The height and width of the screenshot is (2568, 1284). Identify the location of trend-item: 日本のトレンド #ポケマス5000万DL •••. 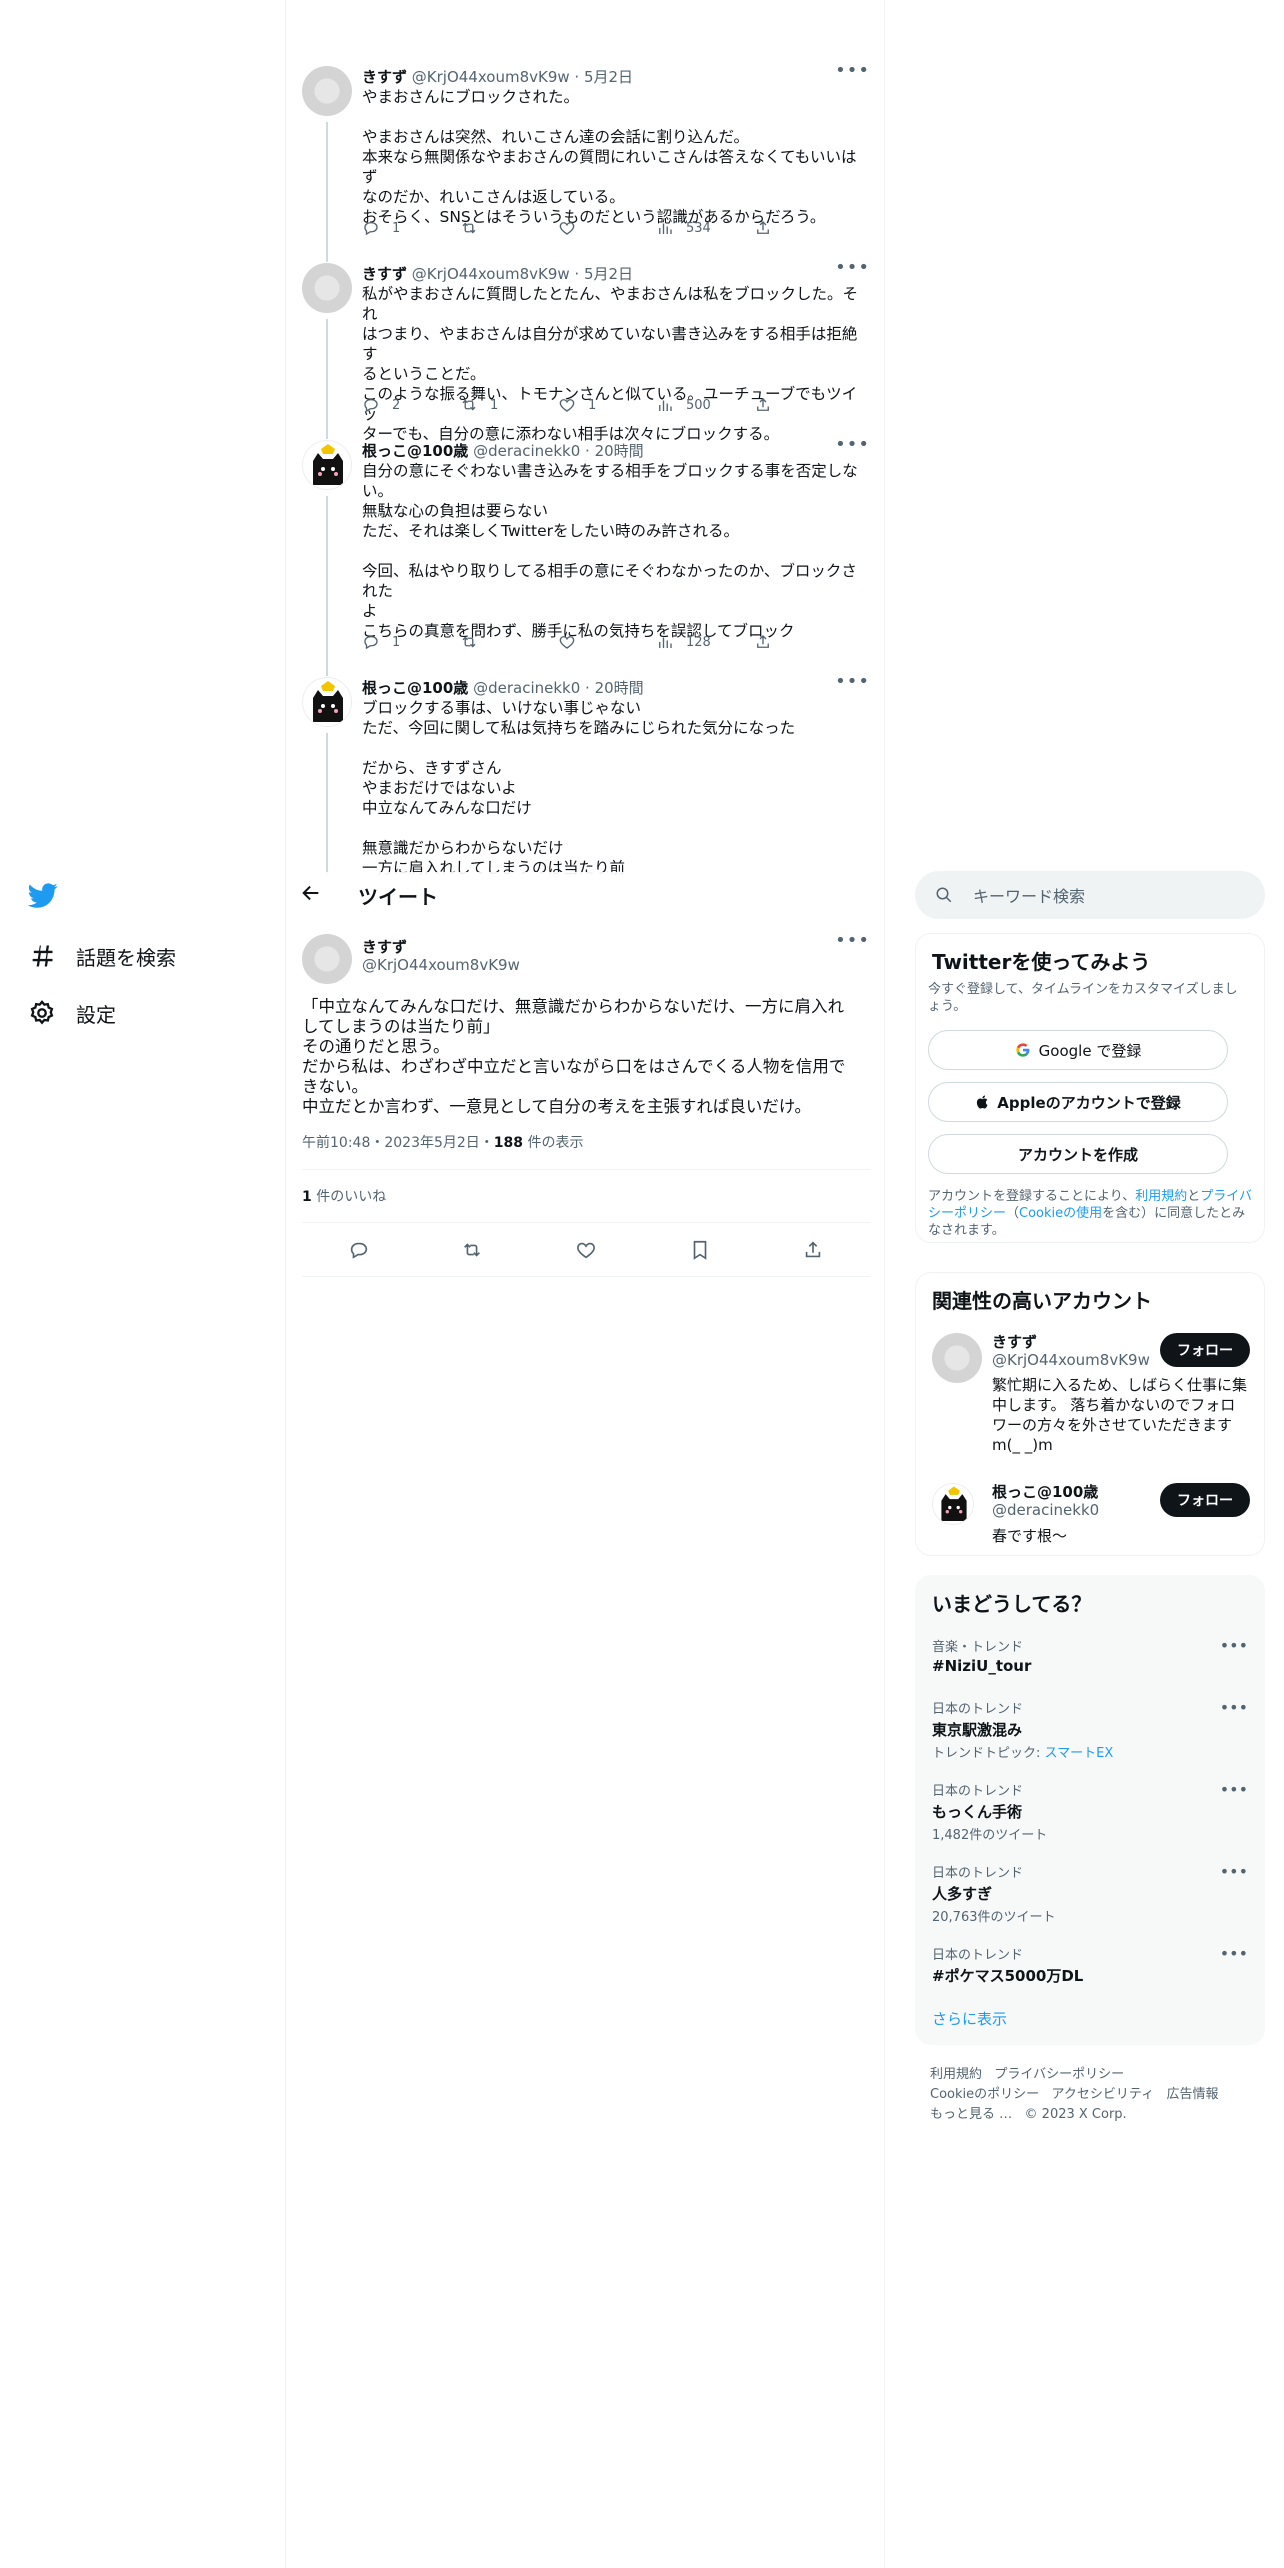
(1090, 1965).